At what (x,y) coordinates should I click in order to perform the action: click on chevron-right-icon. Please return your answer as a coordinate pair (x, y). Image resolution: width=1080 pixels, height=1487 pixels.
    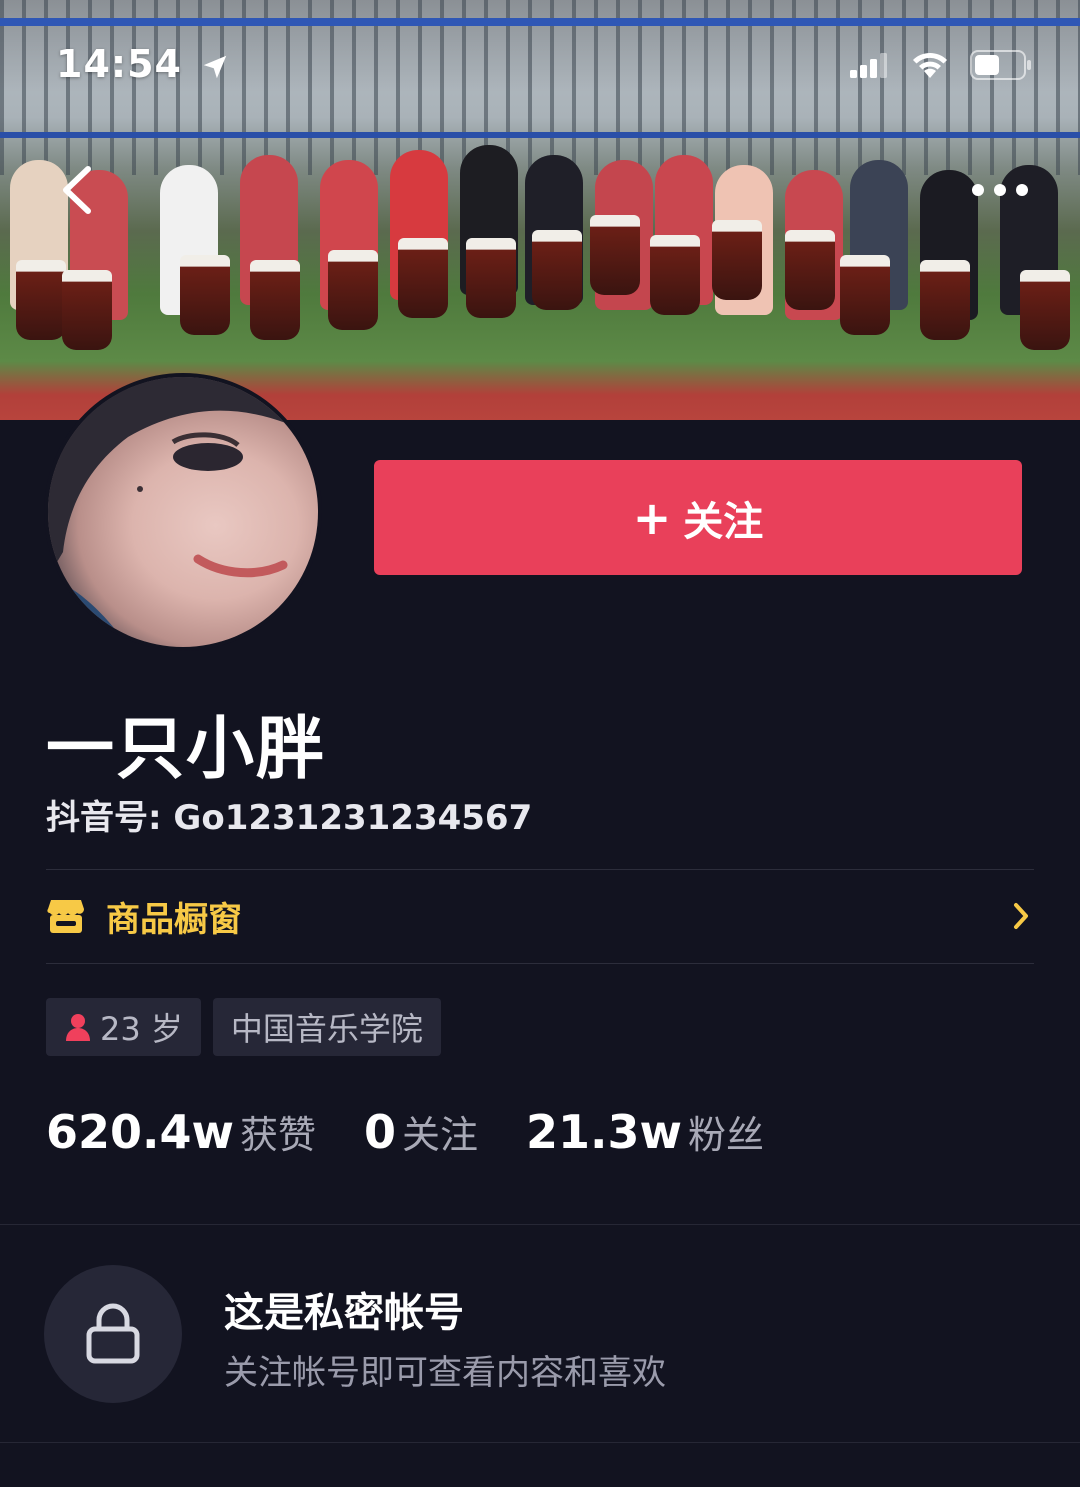
    Looking at the image, I should click on (1021, 916).